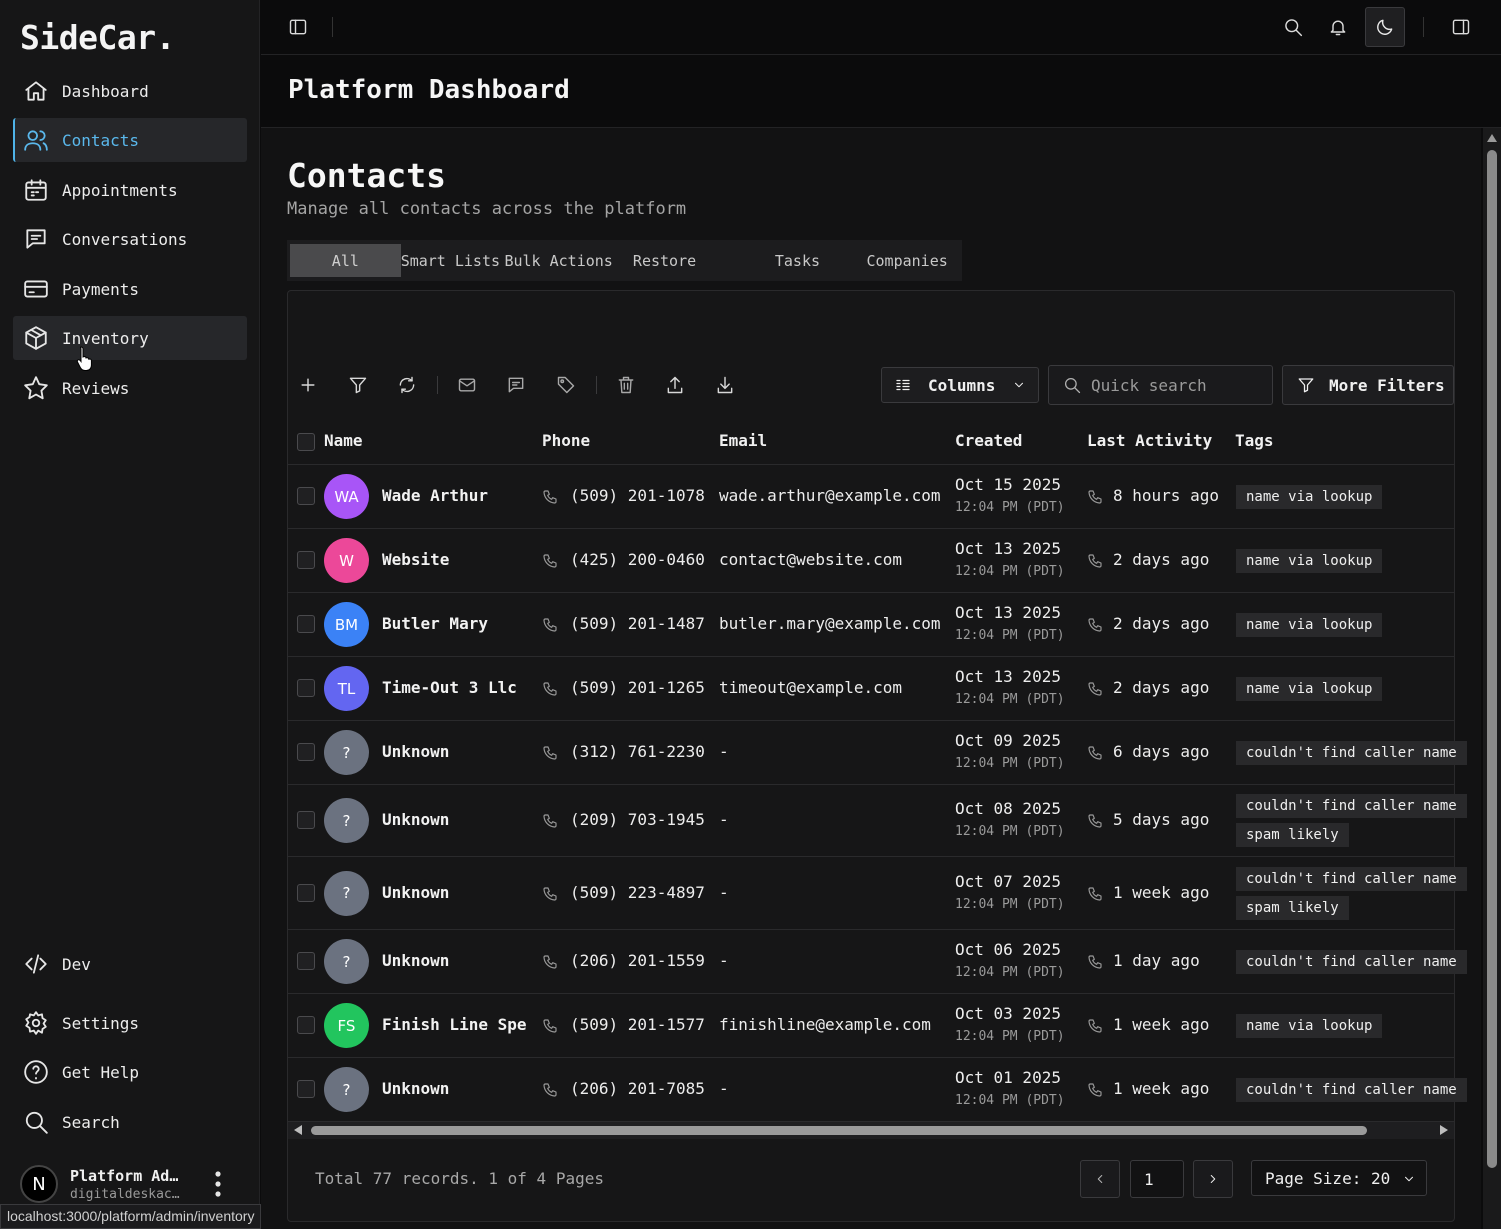 The image size is (1501, 1229). Describe the element at coordinates (637, 559) in the screenshot. I see `contact-phone: (425) 200-0460` at that location.